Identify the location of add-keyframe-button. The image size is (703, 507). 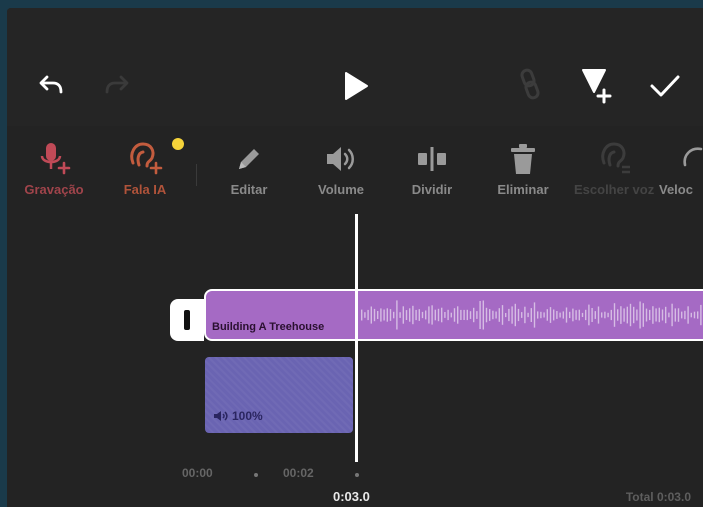
(597, 85).